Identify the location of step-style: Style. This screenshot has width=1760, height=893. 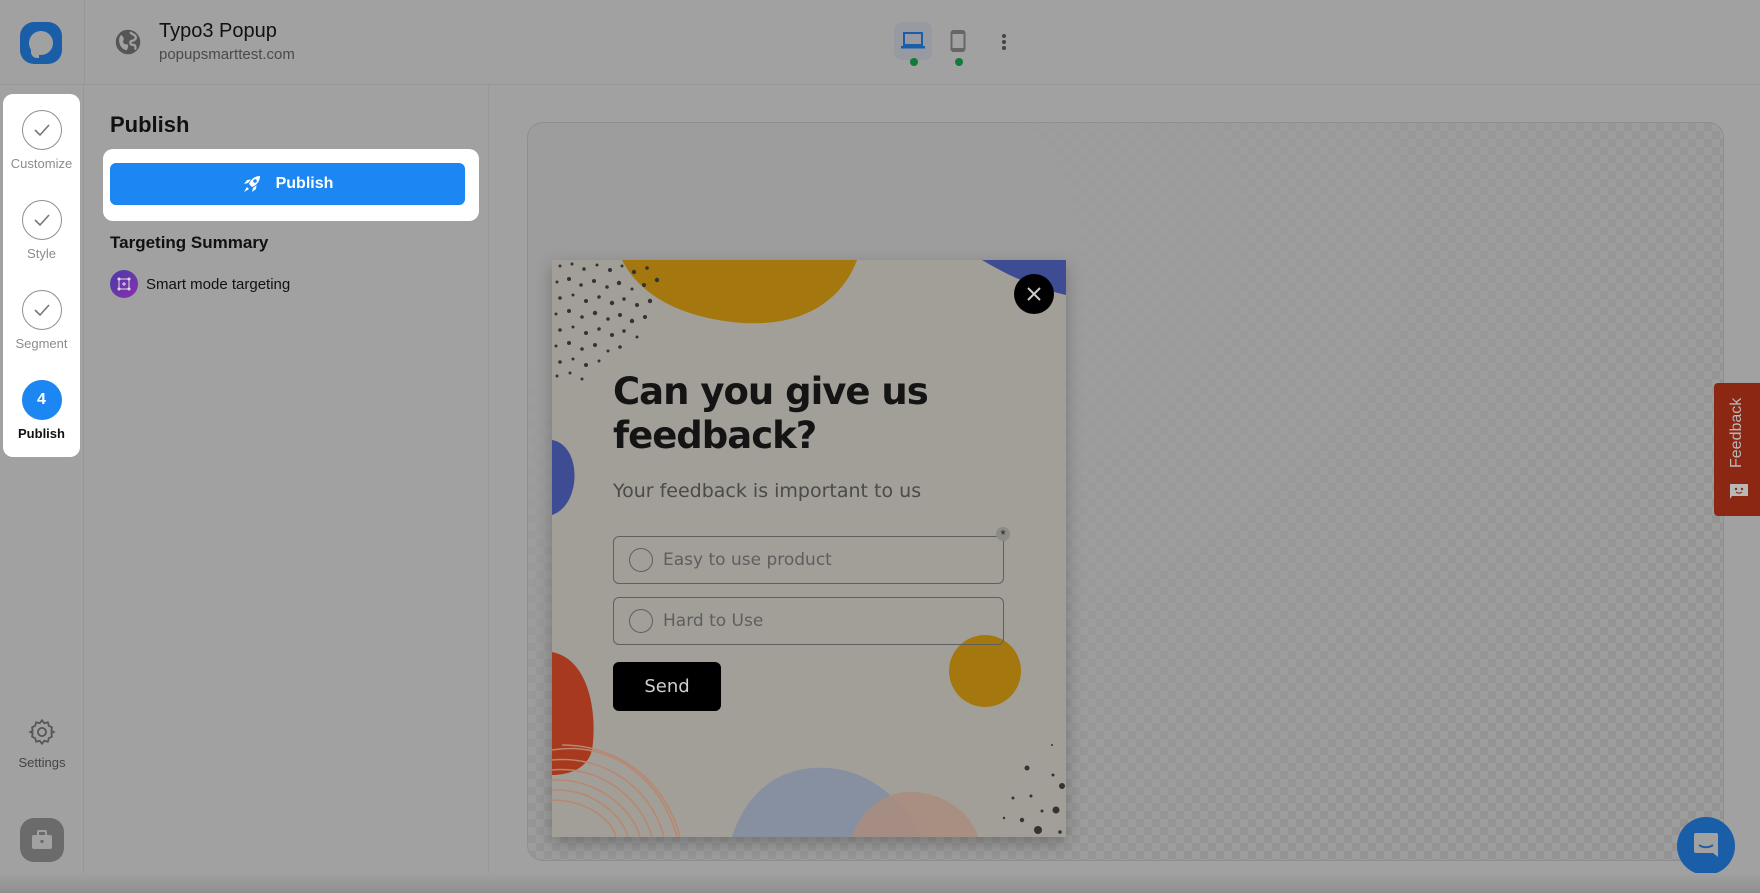
(41, 230).